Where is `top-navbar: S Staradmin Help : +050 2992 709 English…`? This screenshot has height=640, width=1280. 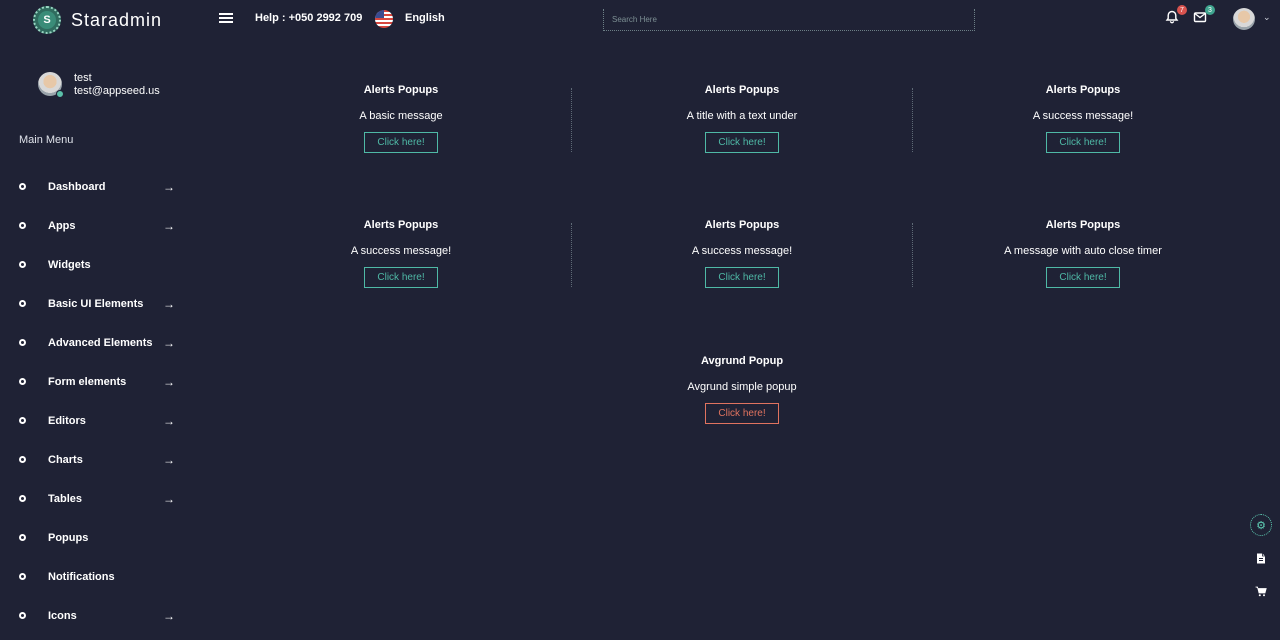 top-navbar: S Staradmin Help : +050 2992 709 English… is located at coordinates (640, 19).